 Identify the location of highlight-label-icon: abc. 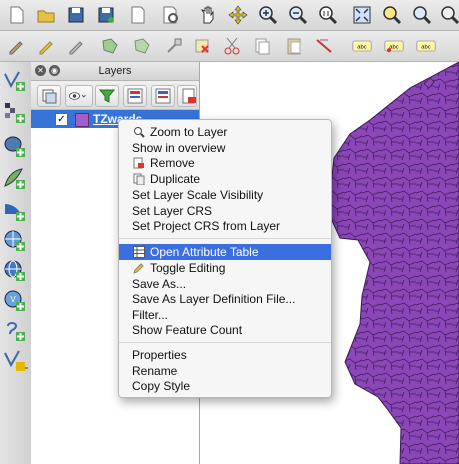
(396, 46).